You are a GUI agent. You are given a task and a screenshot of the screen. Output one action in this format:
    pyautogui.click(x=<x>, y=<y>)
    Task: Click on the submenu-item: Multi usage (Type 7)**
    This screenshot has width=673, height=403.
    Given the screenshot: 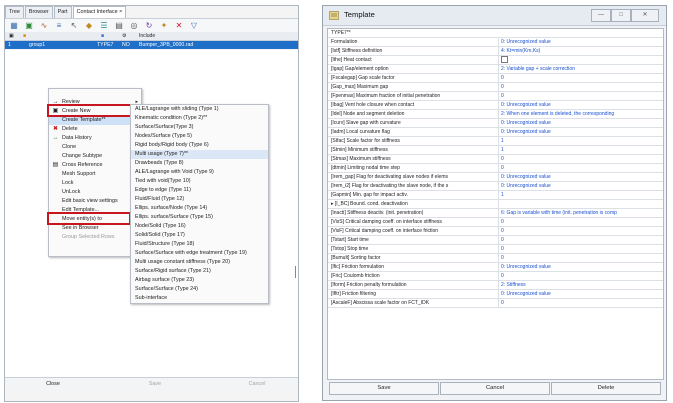 What is the action you would take?
    pyautogui.click(x=199, y=154)
    